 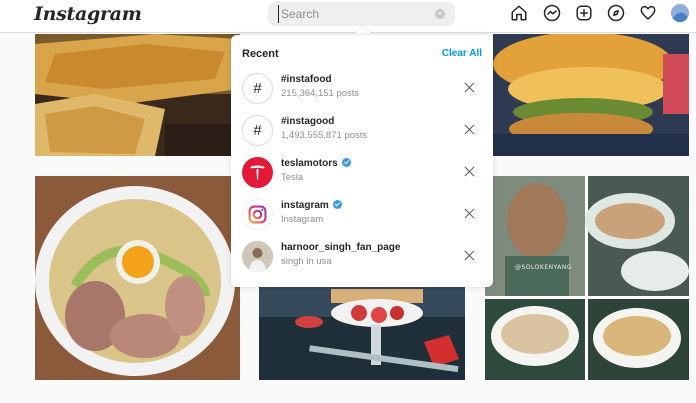 What do you see at coordinates (362, 215) in the screenshot?
I see `recent-search-item: instagram Instagram` at bounding box center [362, 215].